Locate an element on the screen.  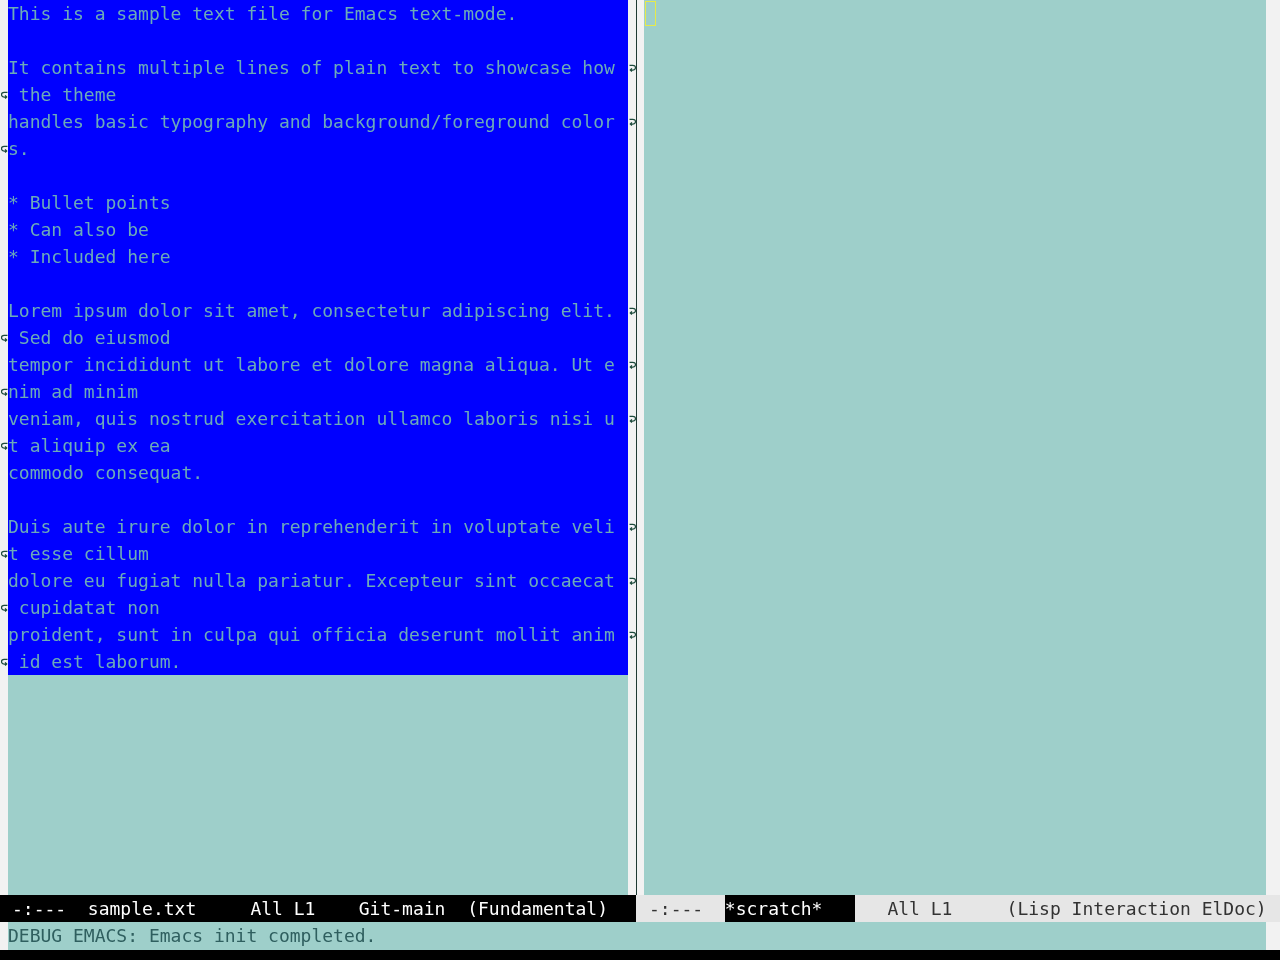
major-mode: (Fundamental) is located at coordinates (537, 908).